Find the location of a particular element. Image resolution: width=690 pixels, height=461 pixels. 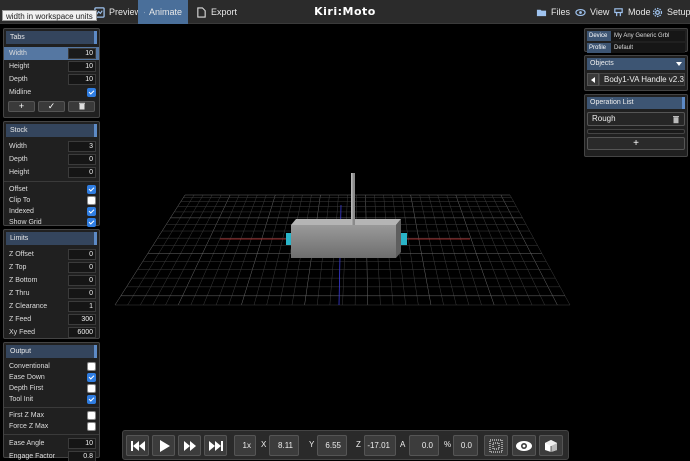

z-offset-label: Z Offset is located at coordinates (21, 254).